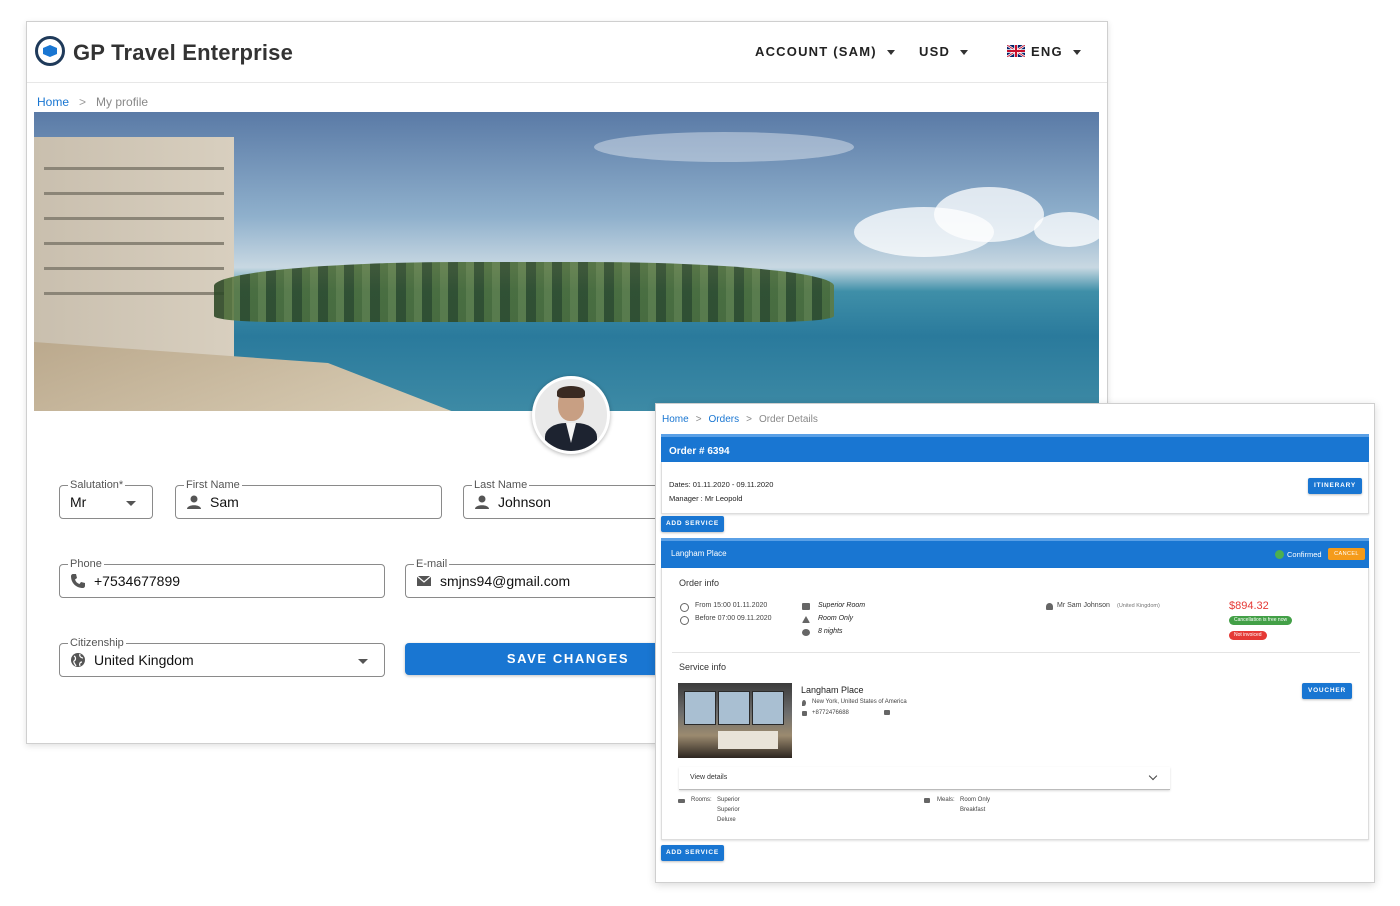 The width and height of the screenshot is (1400, 906). Describe the element at coordinates (816, 51) in the screenshot. I see `account-menu-label: ACCOUNT (SAM)` at that location.